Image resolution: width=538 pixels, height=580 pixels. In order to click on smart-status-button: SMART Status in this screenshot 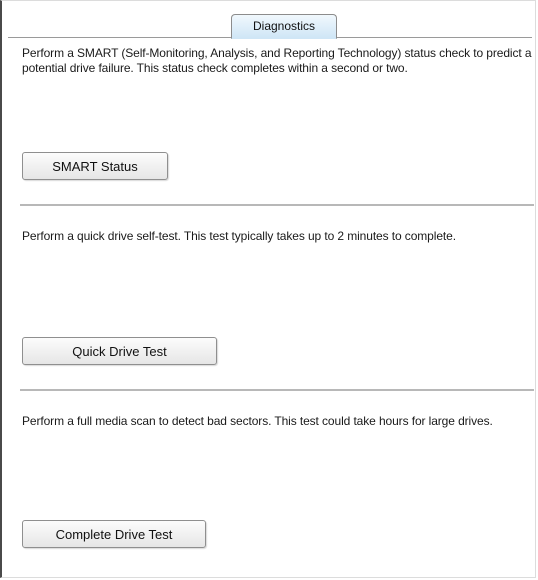, I will do `click(95, 166)`.